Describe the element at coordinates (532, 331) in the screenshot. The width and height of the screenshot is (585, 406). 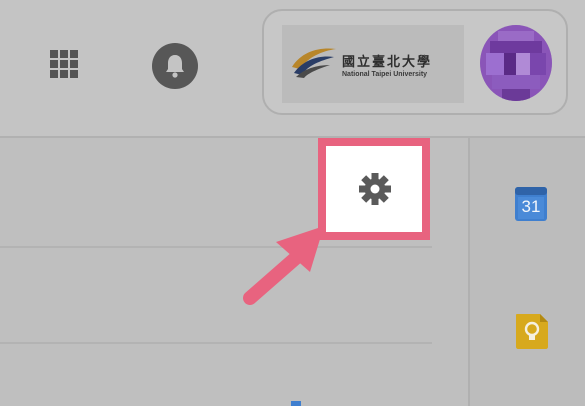
I see `keep-icon` at that location.